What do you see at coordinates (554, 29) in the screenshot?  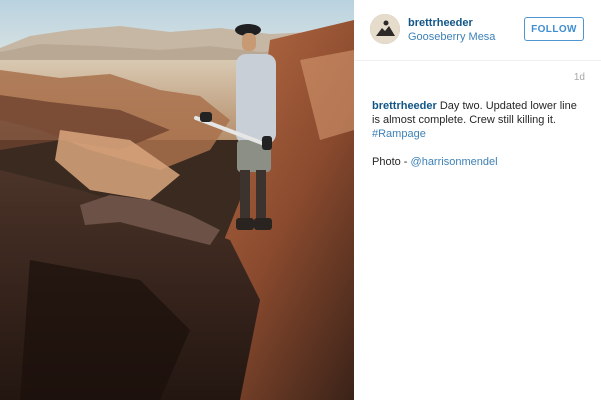 I see `follow-button: FOLLOW` at bounding box center [554, 29].